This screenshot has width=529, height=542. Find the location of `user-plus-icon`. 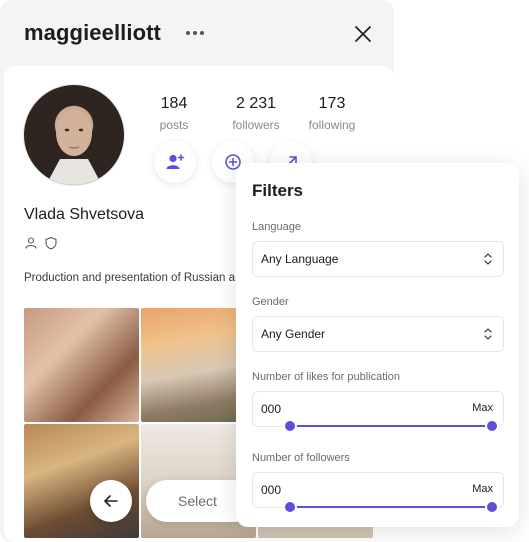

user-plus-icon is located at coordinates (175, 161).